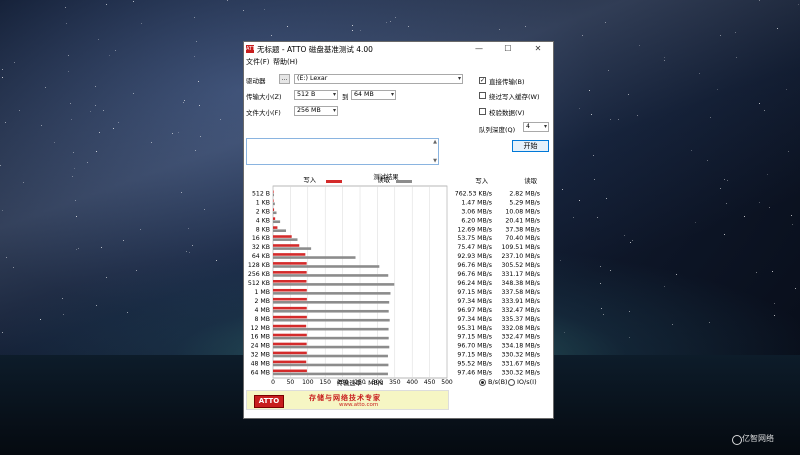 This screenshot has height=455, width=800. I want to click on description-textbox: ▲ ▼, so click(342, 151).